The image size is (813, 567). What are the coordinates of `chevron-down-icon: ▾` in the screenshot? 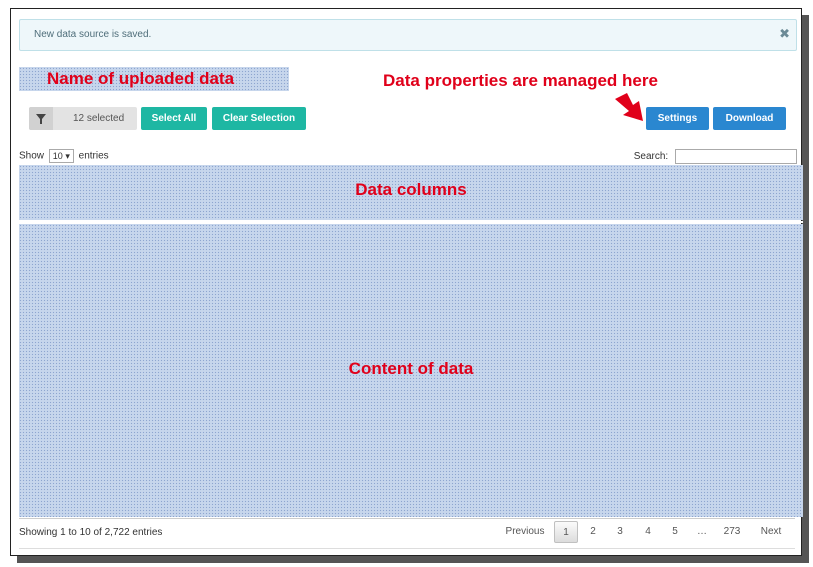 It's located at (67, 156).